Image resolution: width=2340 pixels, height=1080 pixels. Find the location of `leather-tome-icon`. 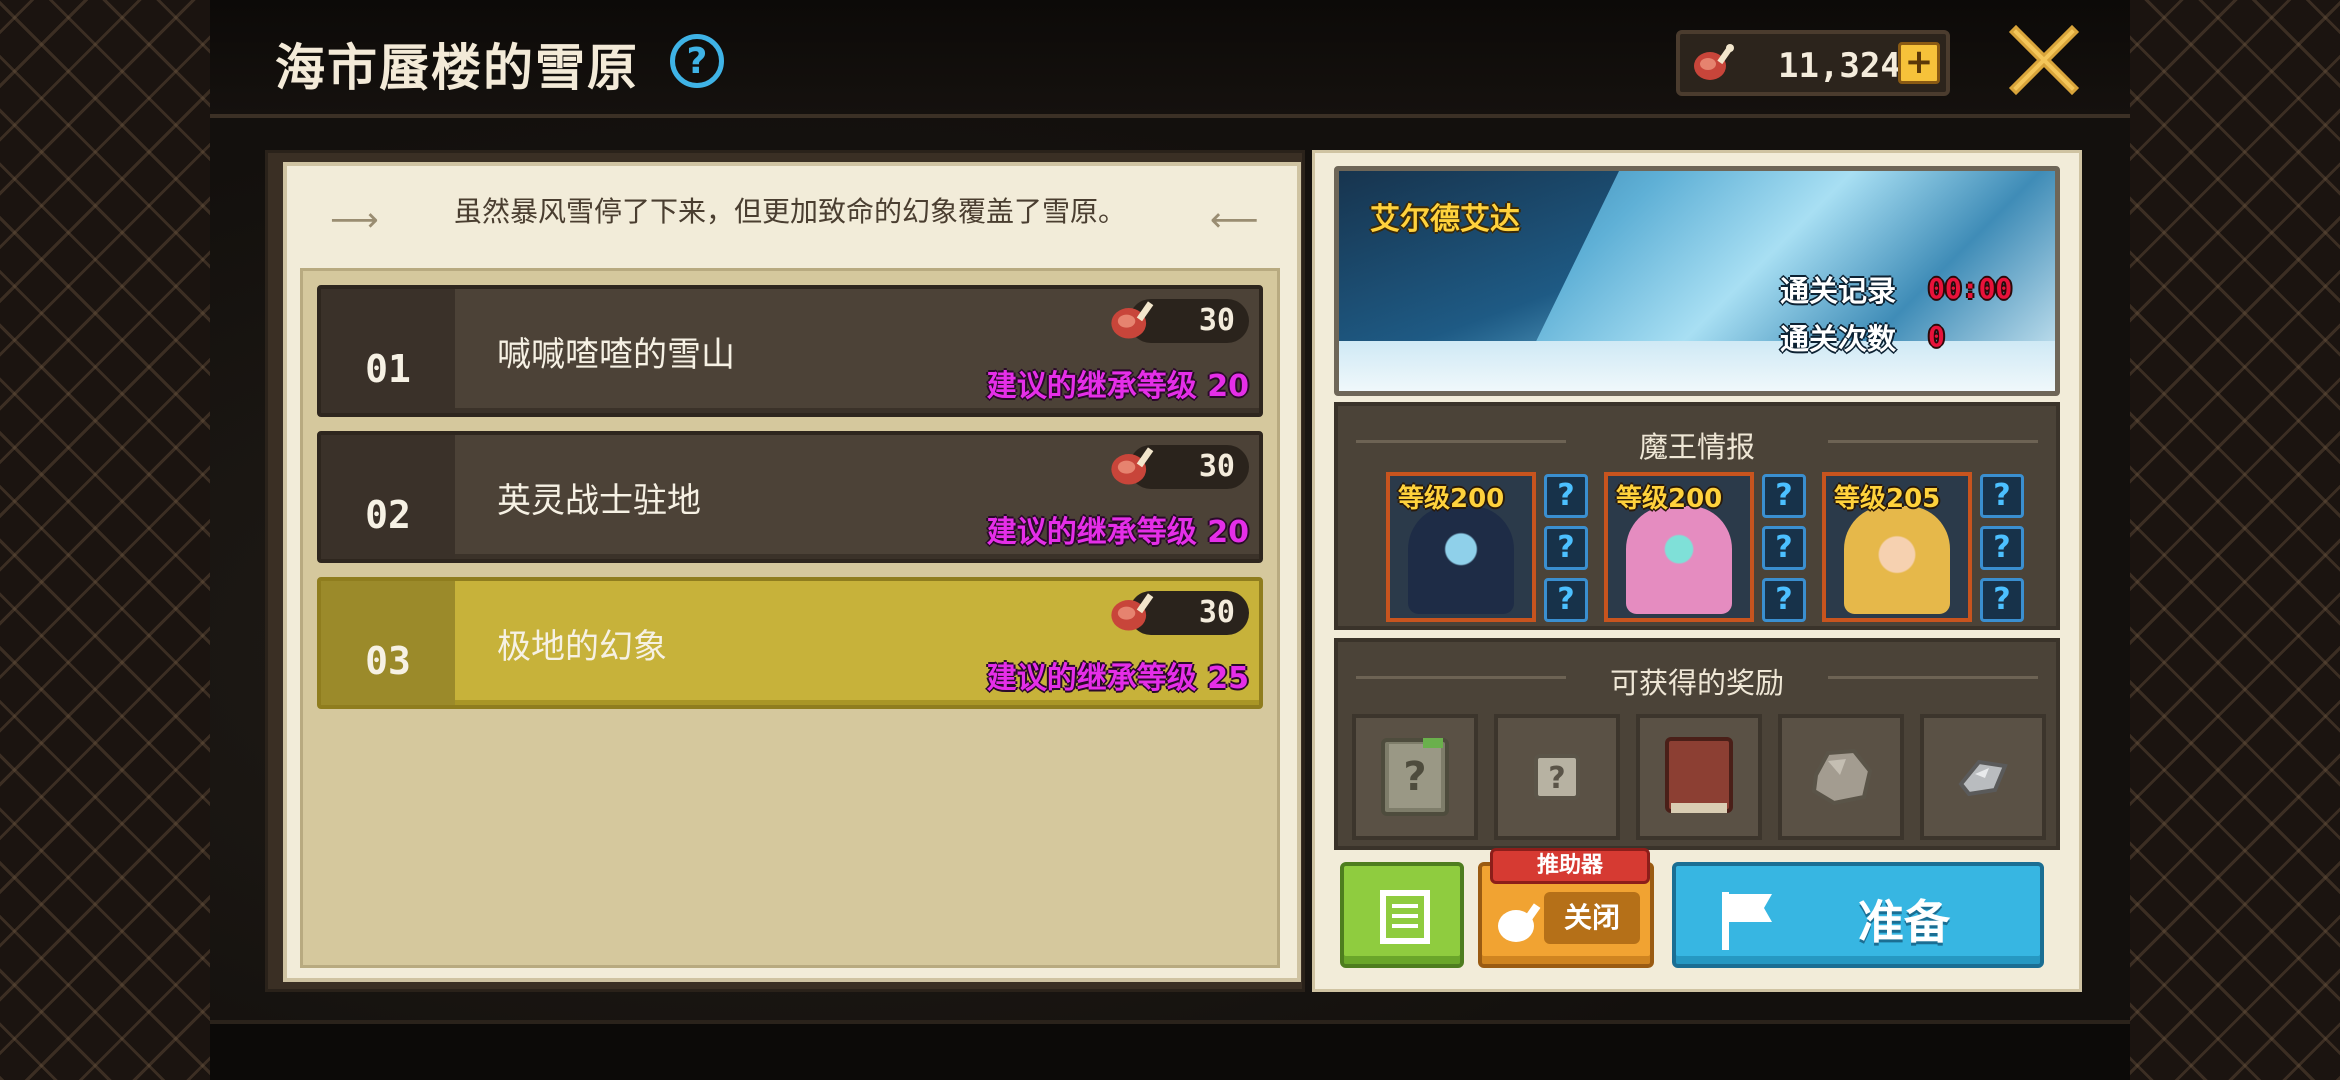

leather-tome-icon is located at coordinates (1699, 775).